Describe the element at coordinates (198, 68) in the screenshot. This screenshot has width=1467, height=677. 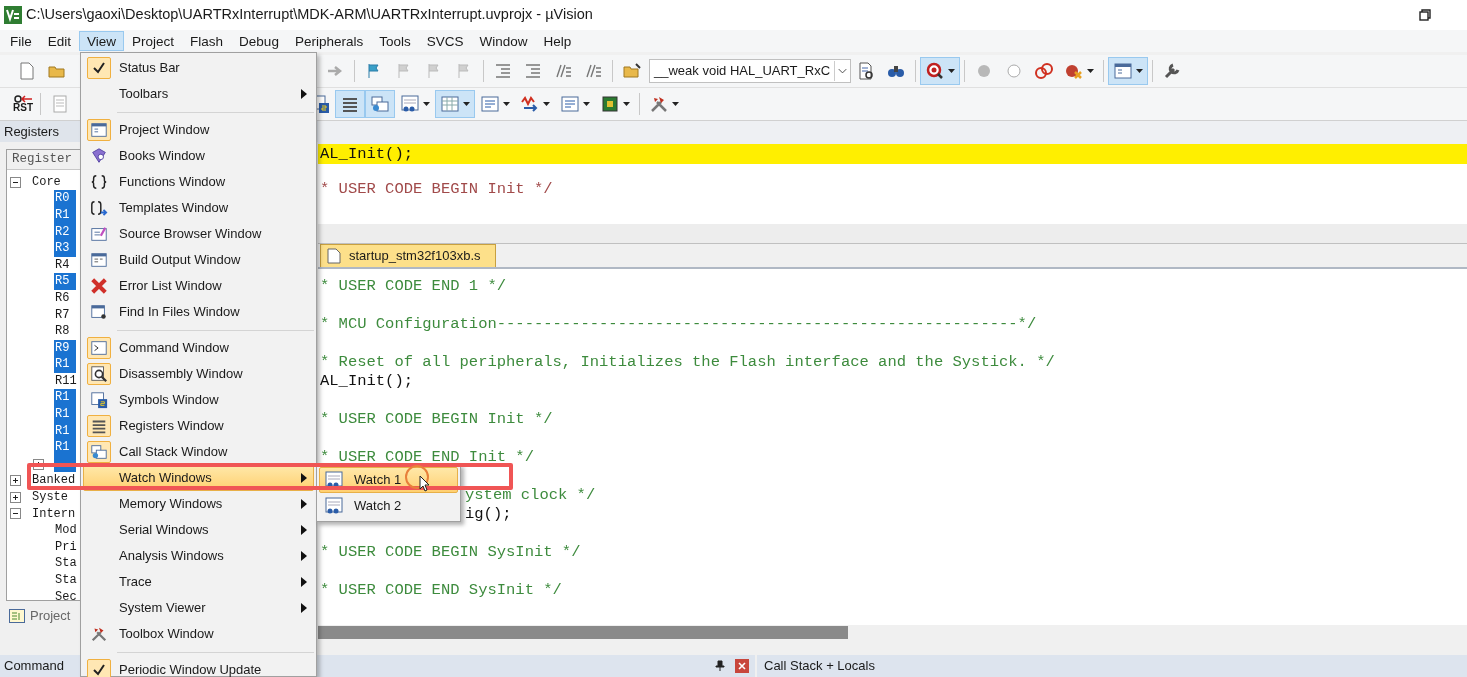
I see `menu-item: Status Bar` at that location.